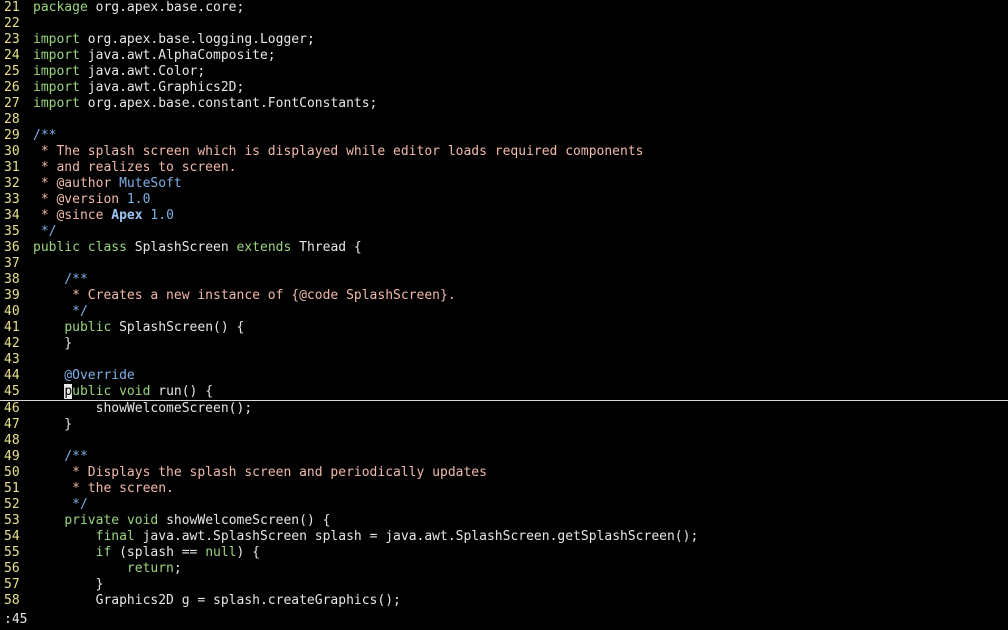 The height and width of the screenshot is (630, 1008). Describe the element at coordinates (504, 392) in the screenshot. I see `current-line: 45 public void run() {` at that location.